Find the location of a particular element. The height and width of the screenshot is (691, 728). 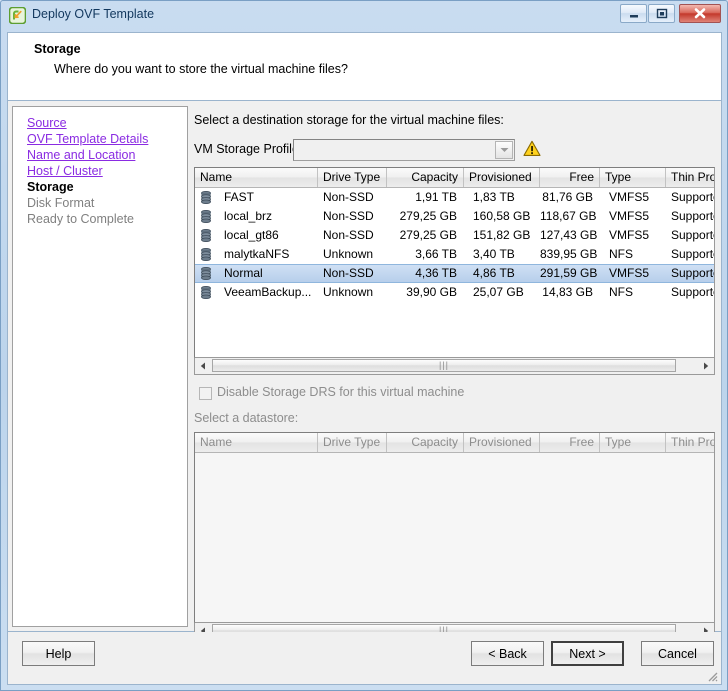

cell-free: 839,95 GB is located at coordinates (569, 254).